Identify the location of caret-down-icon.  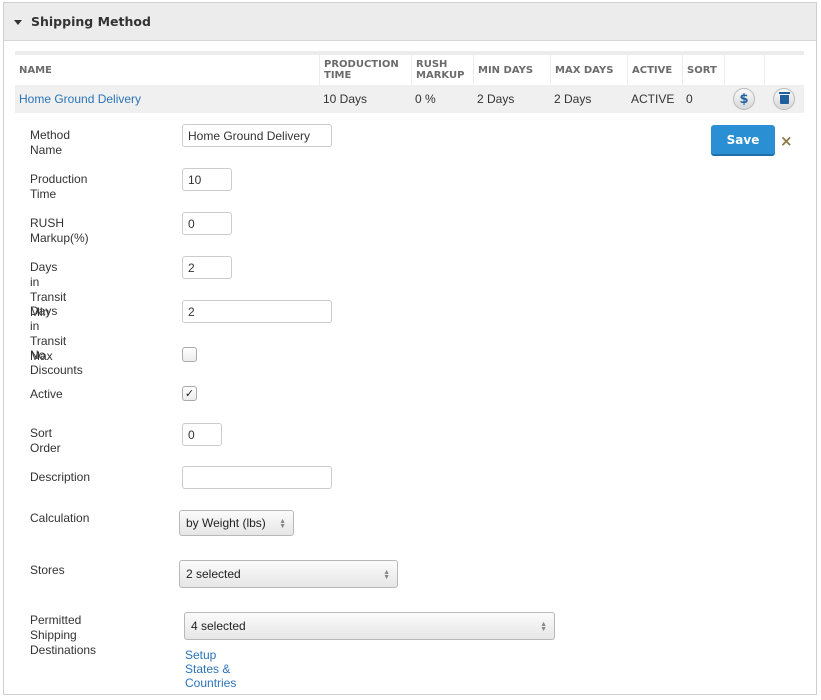
(18, 22).